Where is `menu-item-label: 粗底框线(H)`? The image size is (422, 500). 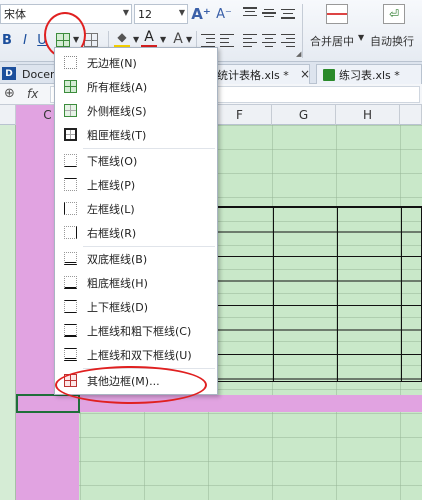
menu-item-label: 粗底框线(H) is located at coordinates (117, 283).